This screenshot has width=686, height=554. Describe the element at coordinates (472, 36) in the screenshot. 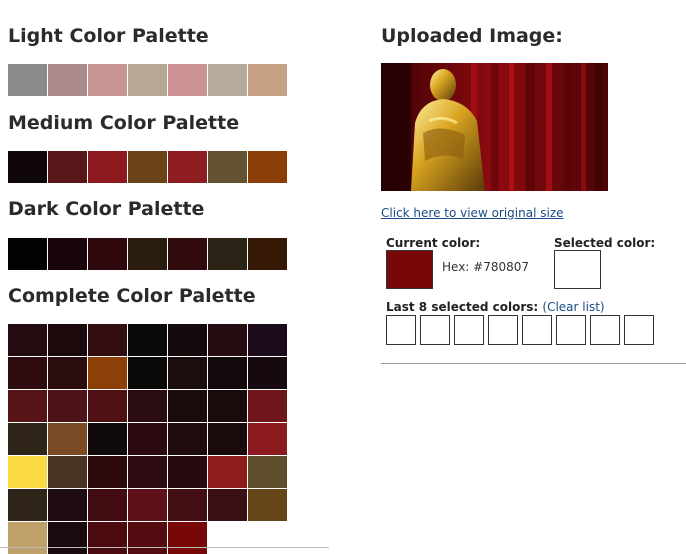

I see `uploaded-image-heading: Uploaded Image:` at that location.